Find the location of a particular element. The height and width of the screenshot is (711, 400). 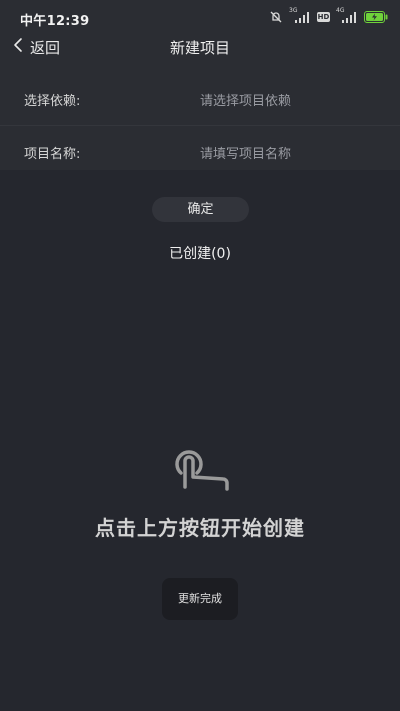

row-divider is located at coordinates (200, 125).